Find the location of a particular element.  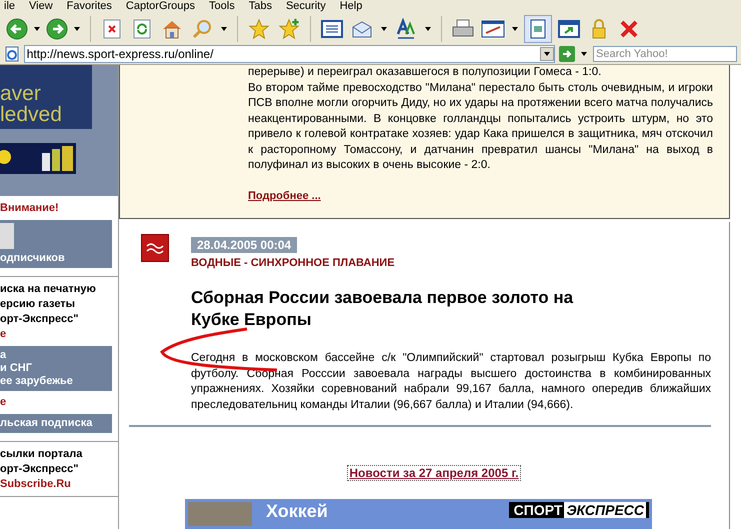

sidebar-text: сылки портала is located at coordinates (42, 454).